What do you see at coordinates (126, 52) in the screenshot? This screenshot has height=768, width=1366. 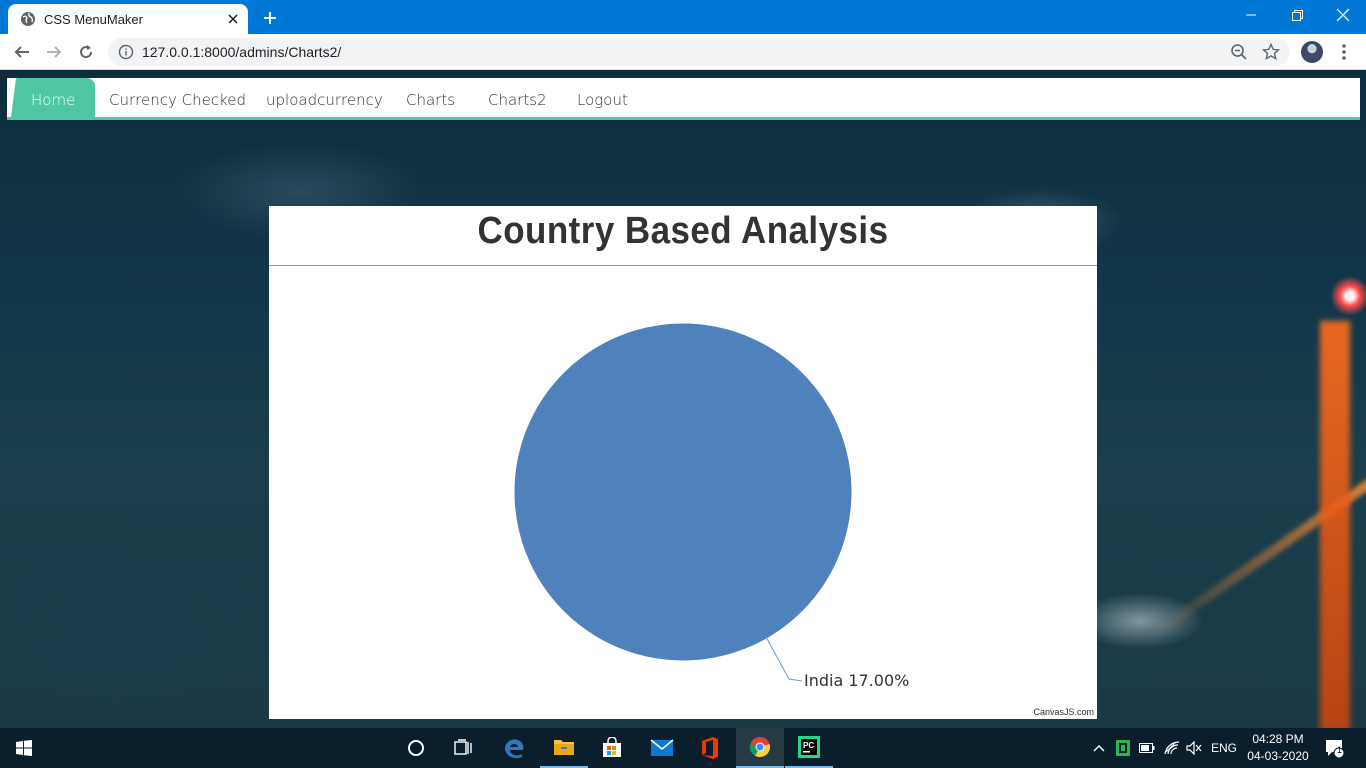 I see `info-icon` at bounding box center [126, 52].